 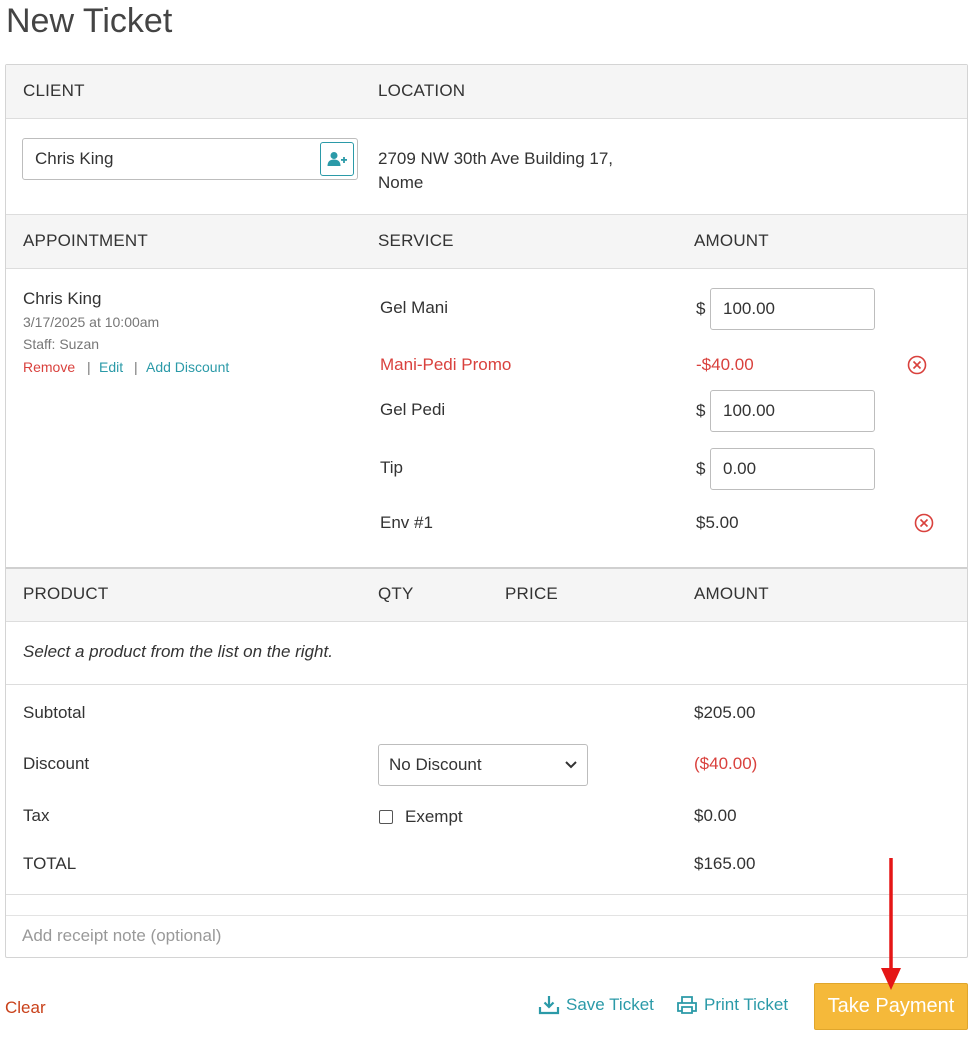 What do you see at coordinates (91, 322) in the screenshot?
I see `appointment-datetime: 3/17/2025 at 10:00am` at bounding box center [91, 322].